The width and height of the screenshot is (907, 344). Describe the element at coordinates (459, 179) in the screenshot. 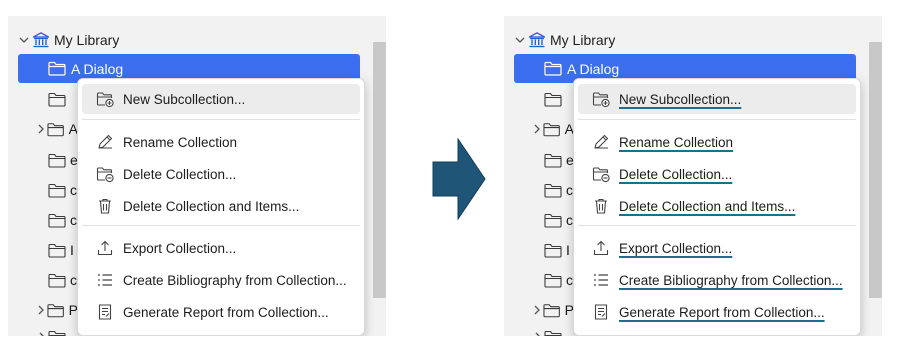

I see `arrow-right-icon` at that location.